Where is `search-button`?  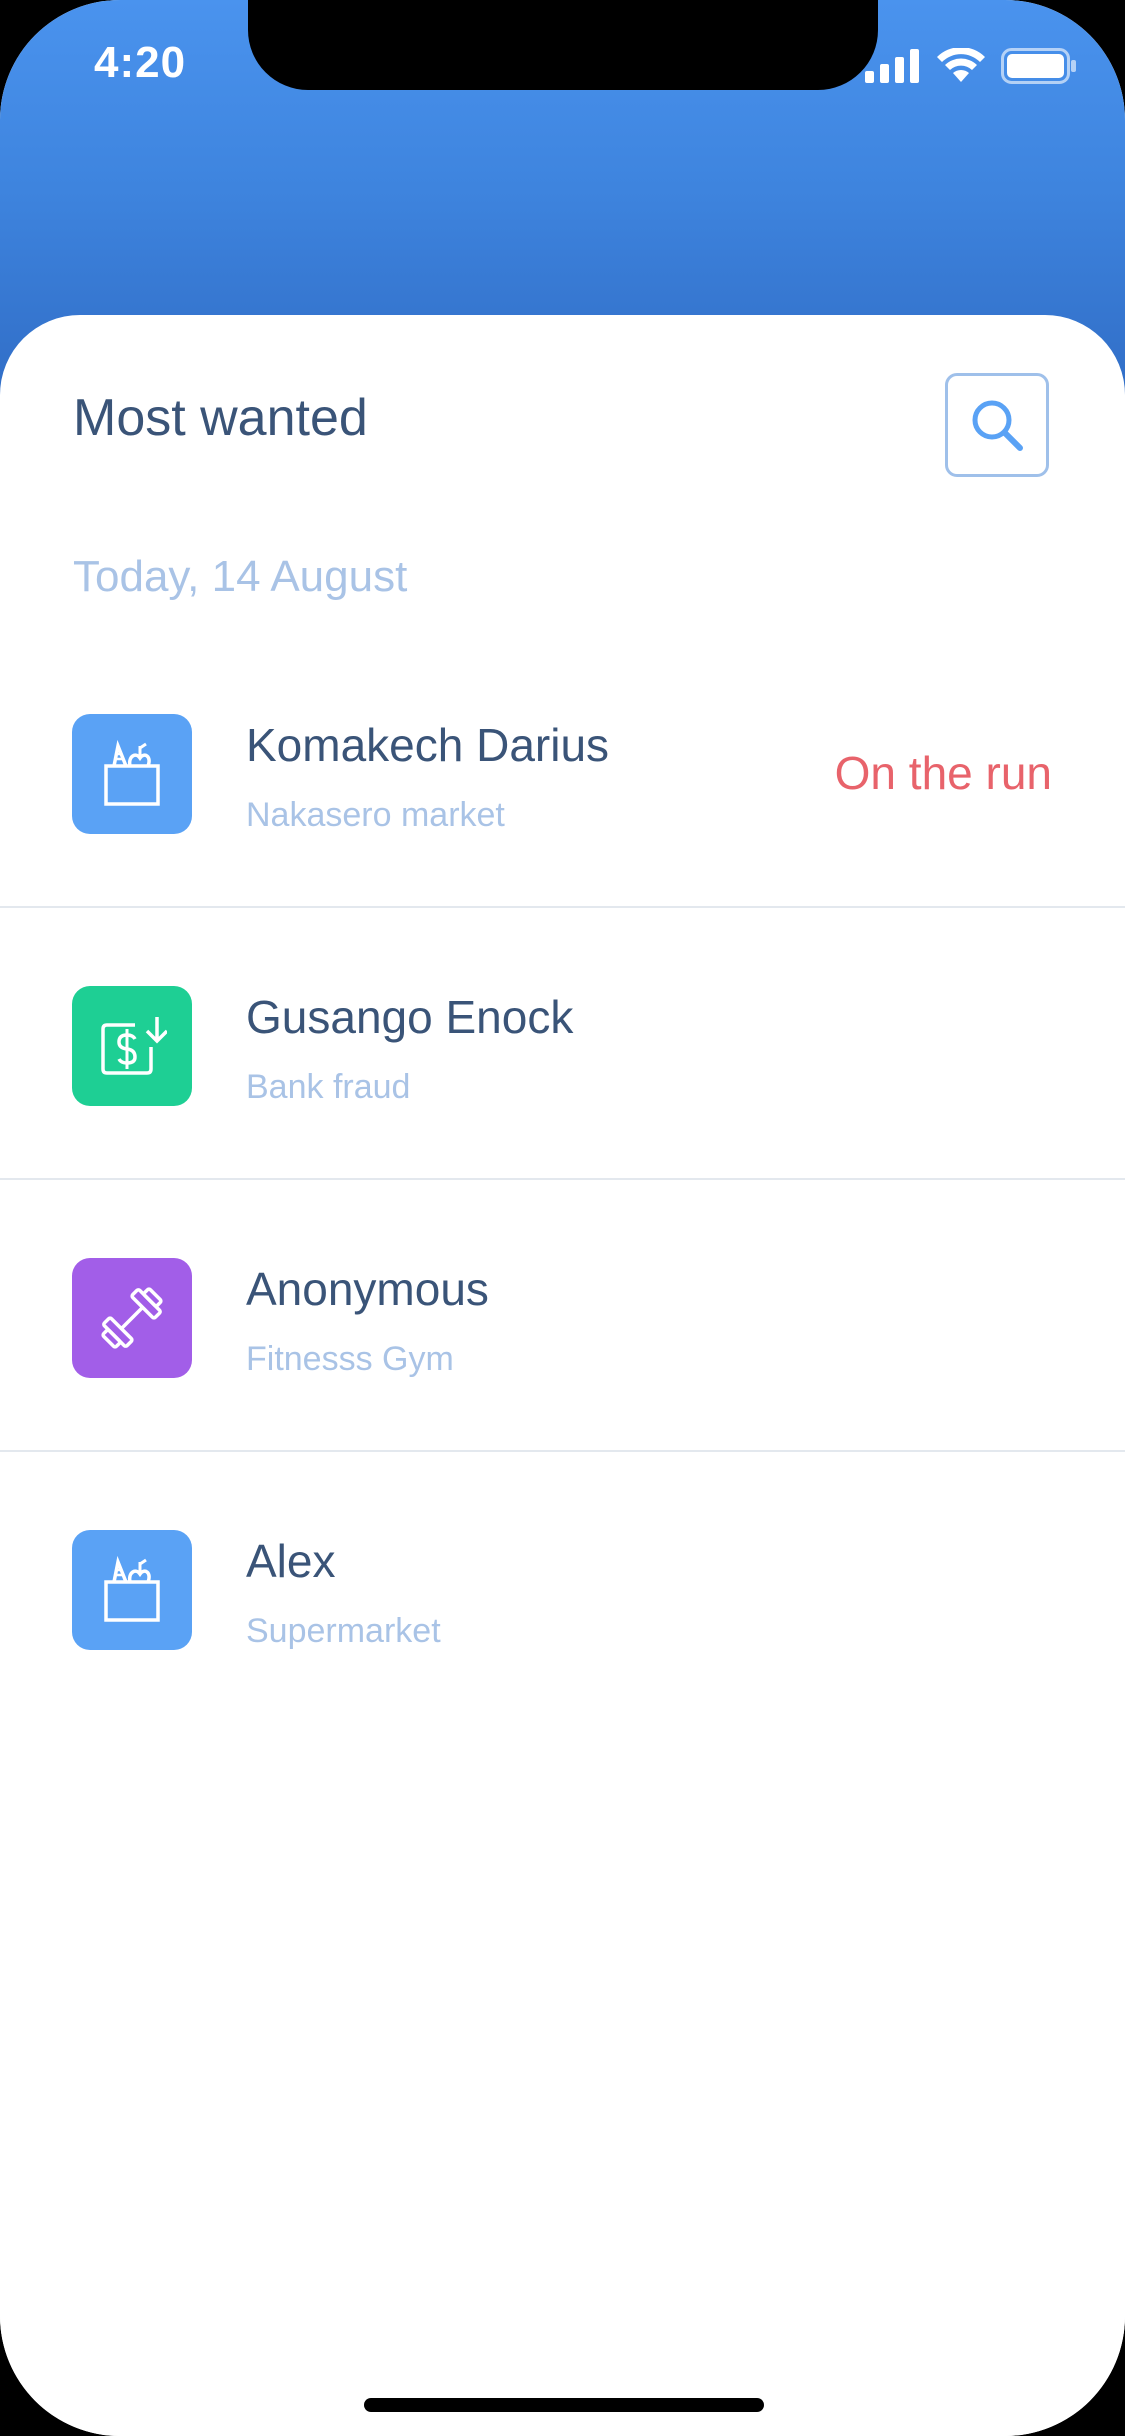
search-button is located at coordinates (997, 425).